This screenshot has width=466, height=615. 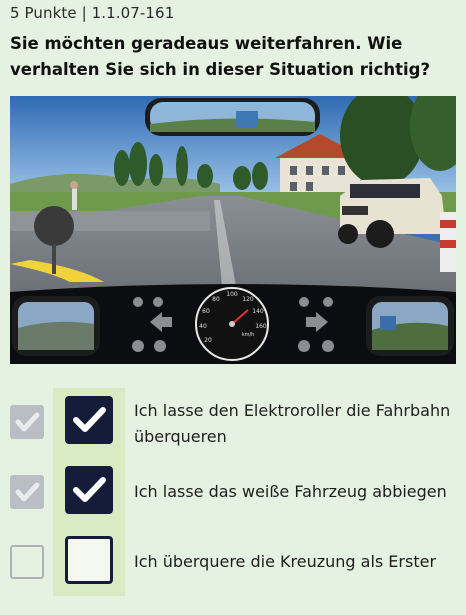 I want to click on answer-row: Ich überquere die Kreuzung als Erster, so click(x=233, y=562).